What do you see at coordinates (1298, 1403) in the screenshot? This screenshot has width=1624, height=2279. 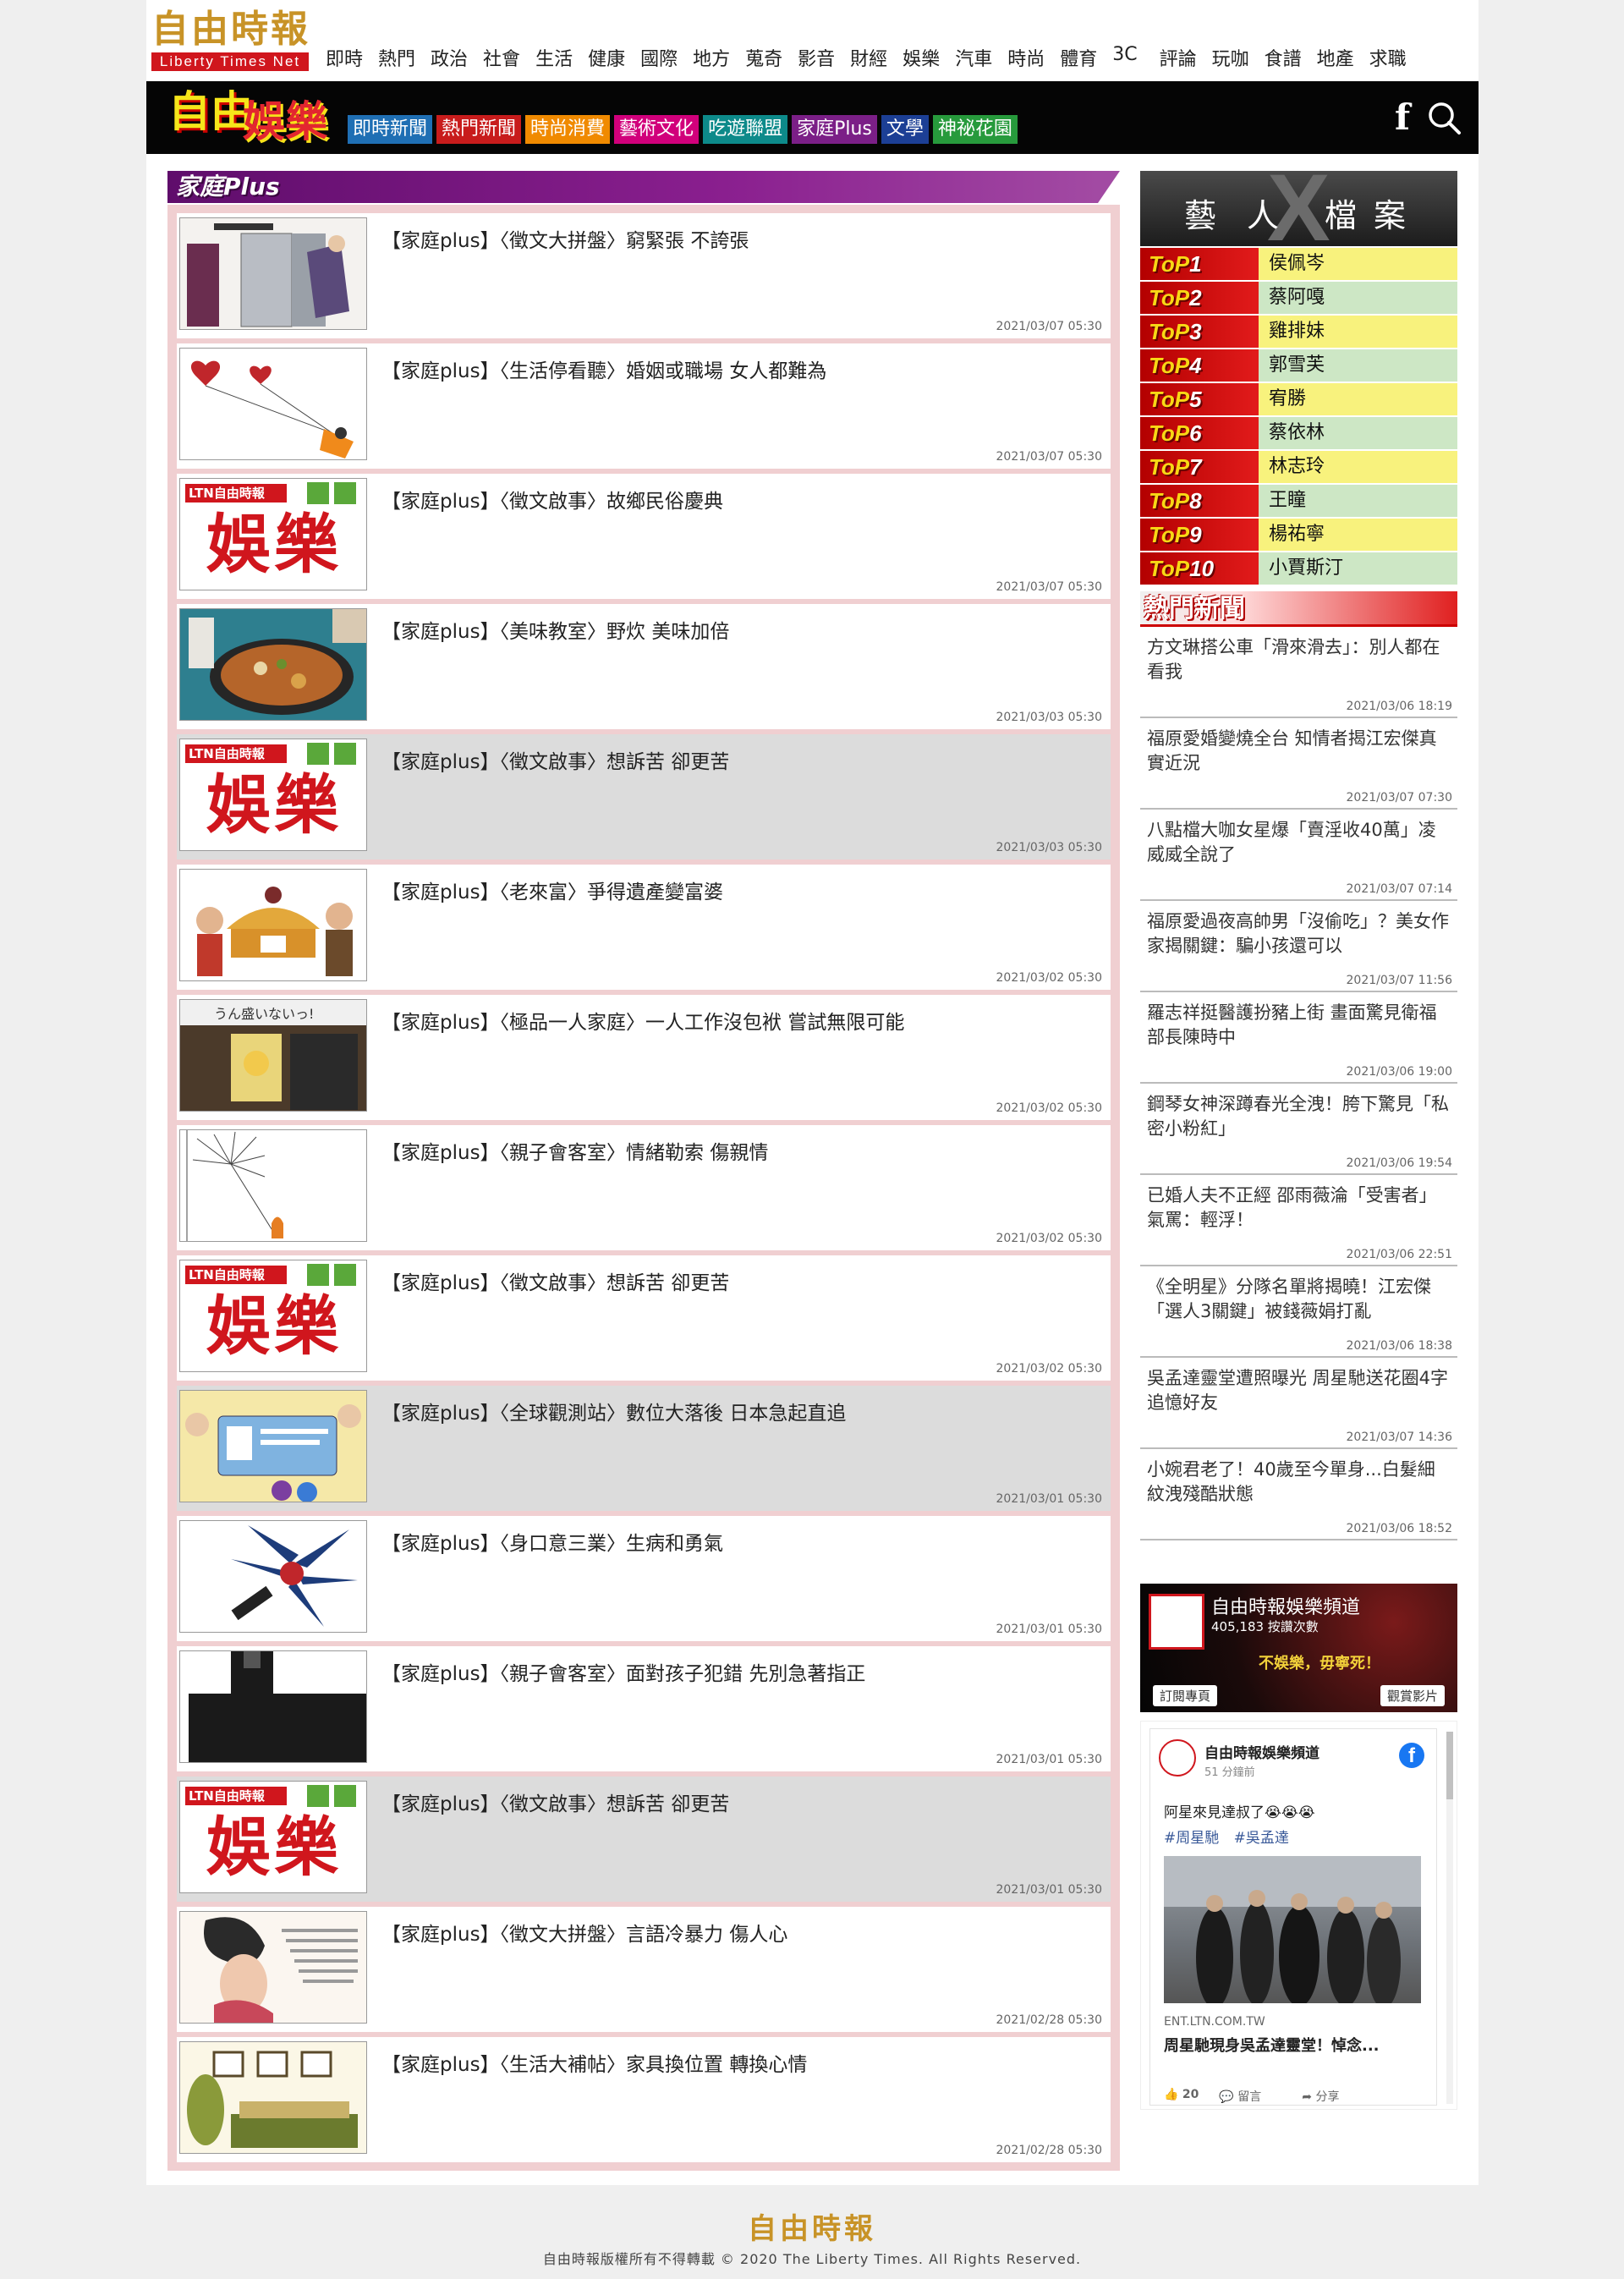 I see `hot-news-item: 吳孟達靈堂遭照曝光 周星馳送花圈4字追憶好友 2021/03/07 14:36` at bounding box center [1298, 1403].